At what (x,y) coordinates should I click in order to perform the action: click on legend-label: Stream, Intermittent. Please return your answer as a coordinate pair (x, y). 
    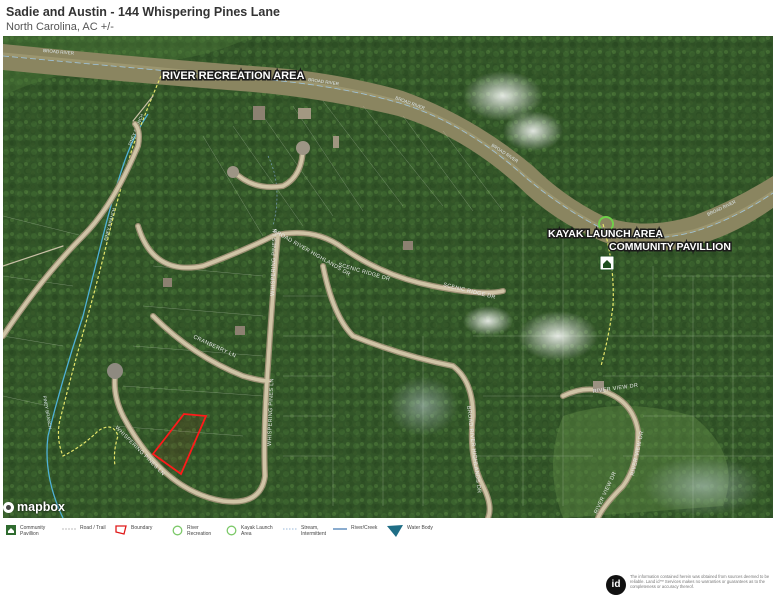
    Looking at the image, I should click on (314, 531).